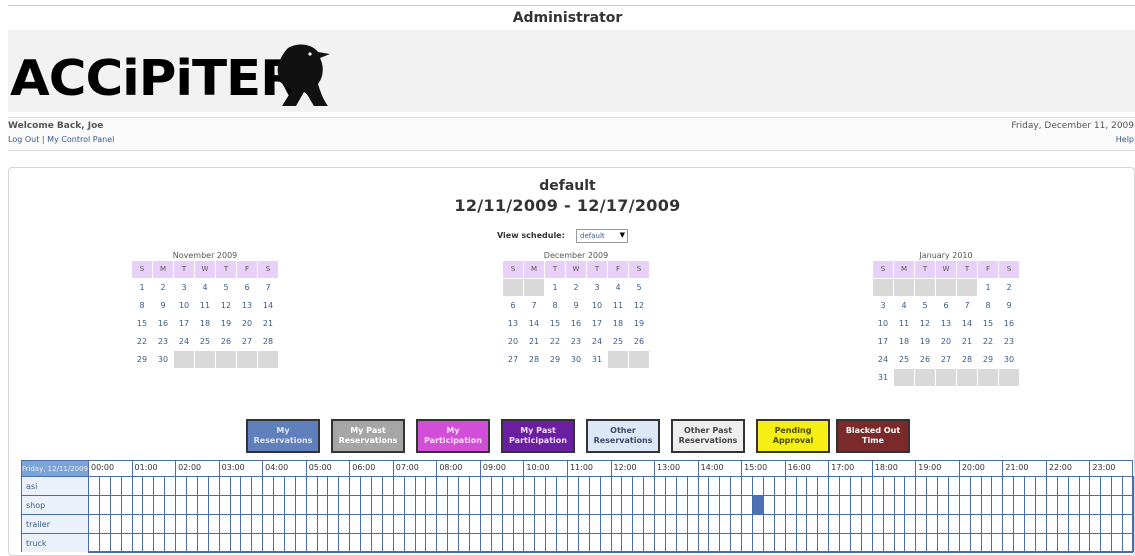  What do you see at coordinates (1125, 139) in the screenshot?
I see `help-link: Help` at bounding box center [1125, 139].